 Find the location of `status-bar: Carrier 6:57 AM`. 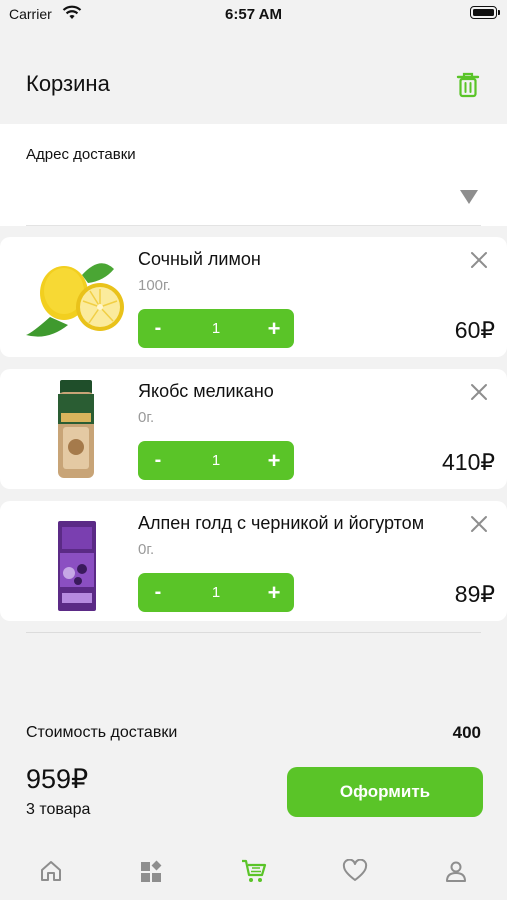

status-bar: Carrier 6:57 AM is located at coordinates (253, 15).